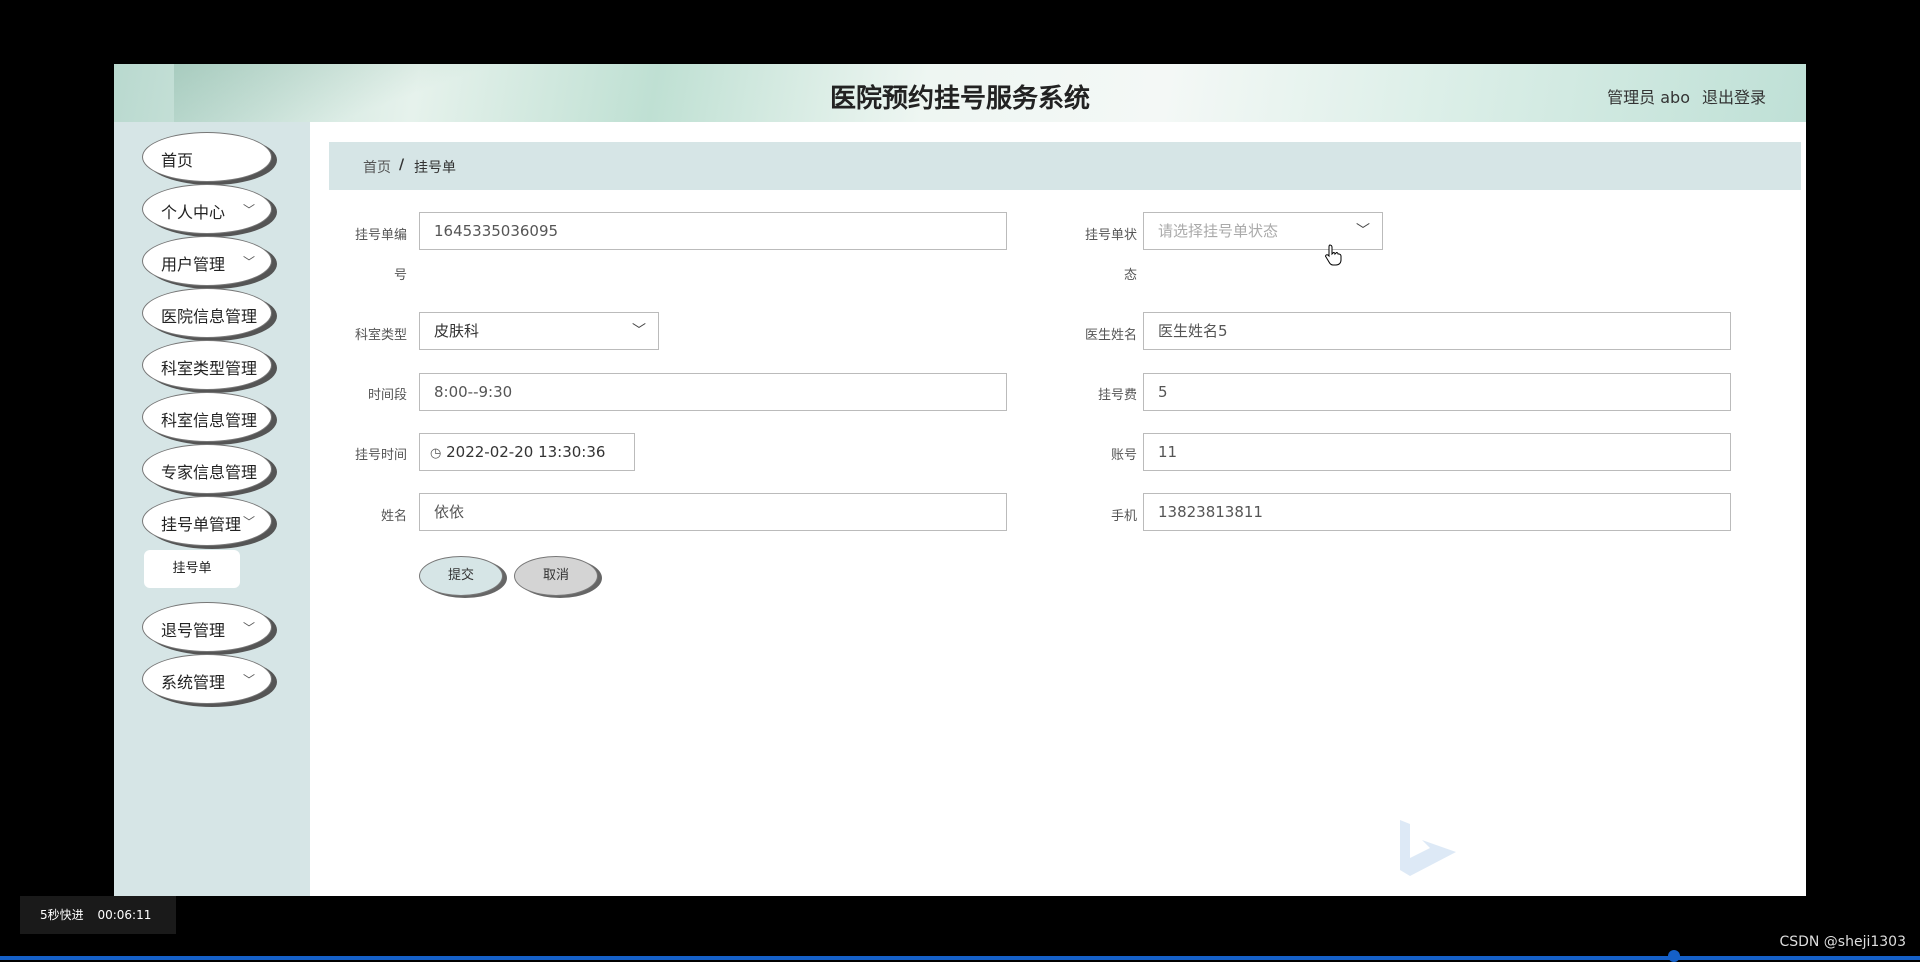 The width and height of the screenshot is (1920, 962). I want to click on sidebar-item-label: 个人中心, so click(193, 212).